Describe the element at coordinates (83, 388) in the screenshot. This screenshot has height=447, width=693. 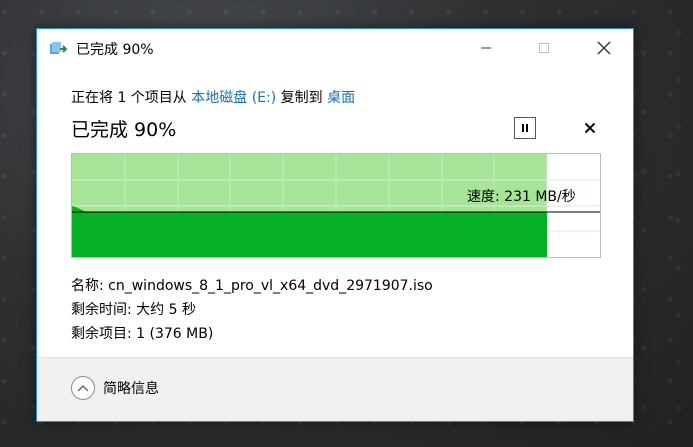
I see `chevron-up-icon` at that location.